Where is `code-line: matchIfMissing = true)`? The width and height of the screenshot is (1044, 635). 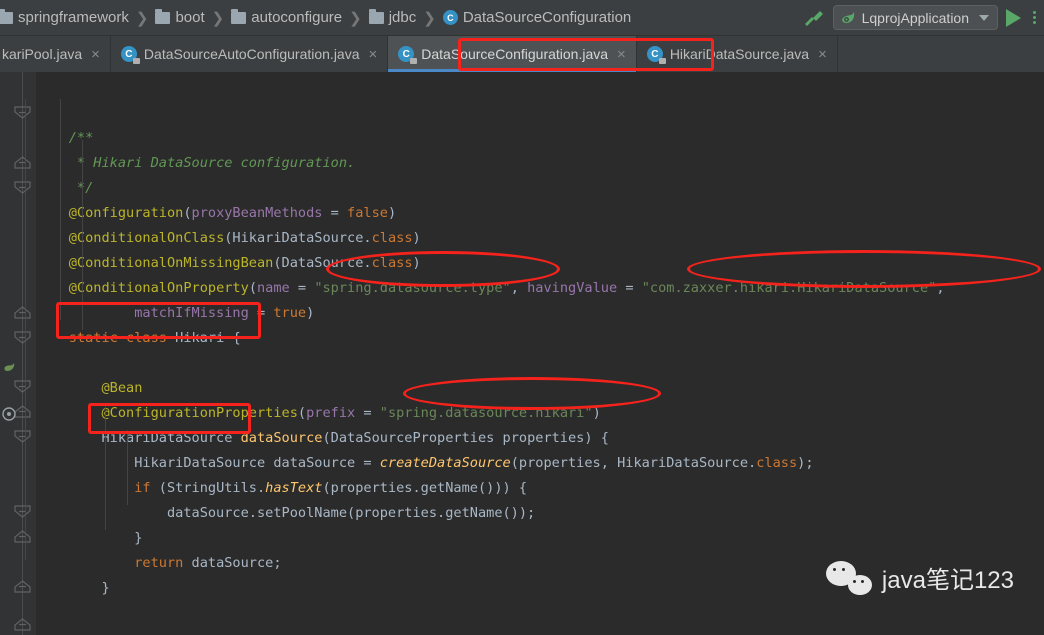
code-line: matchIfMissing = true) is located at coordinates (540, 313).